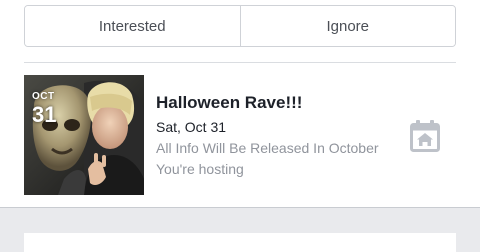 Image resolution: width=480 pixels, height=252 pixels. Describe the element at coordinates (132, 26) in the screenshot. I see `interested-button: Interested` at that location.